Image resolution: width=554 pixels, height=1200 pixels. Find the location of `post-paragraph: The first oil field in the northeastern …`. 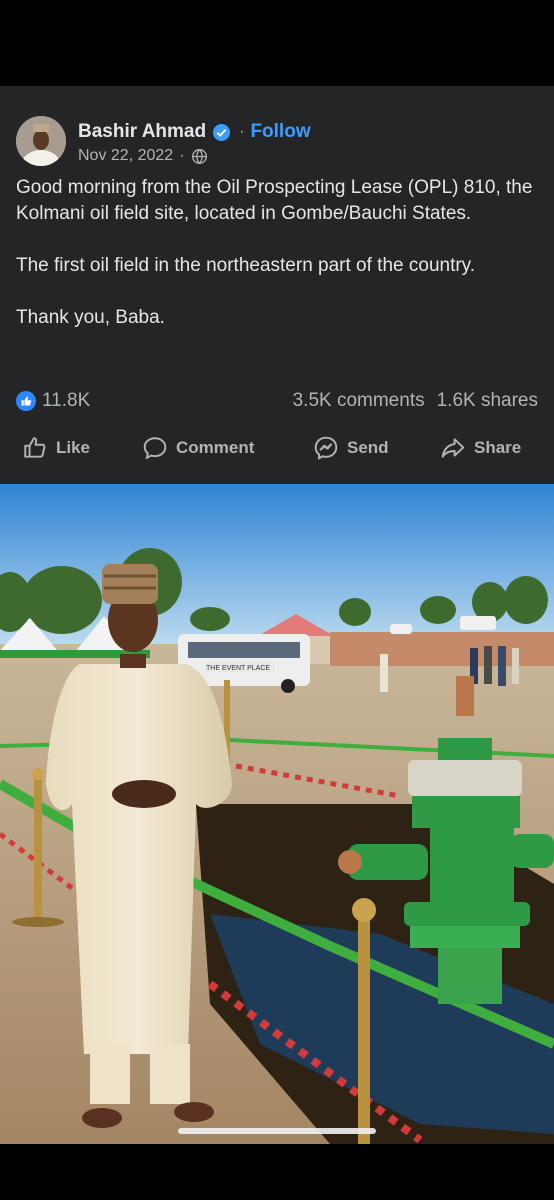

post-paragraph: The first oil field in the northeastern … is located at coordinates (246, 265).